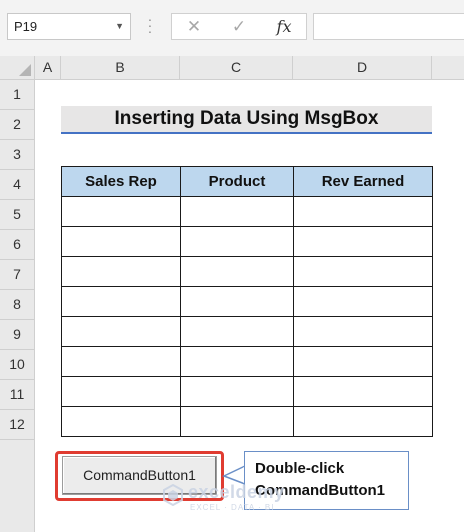 Image resolution: width=464 pixels, height=532 pixels. I want to click on row-header-6: 6, so click(17, 245).